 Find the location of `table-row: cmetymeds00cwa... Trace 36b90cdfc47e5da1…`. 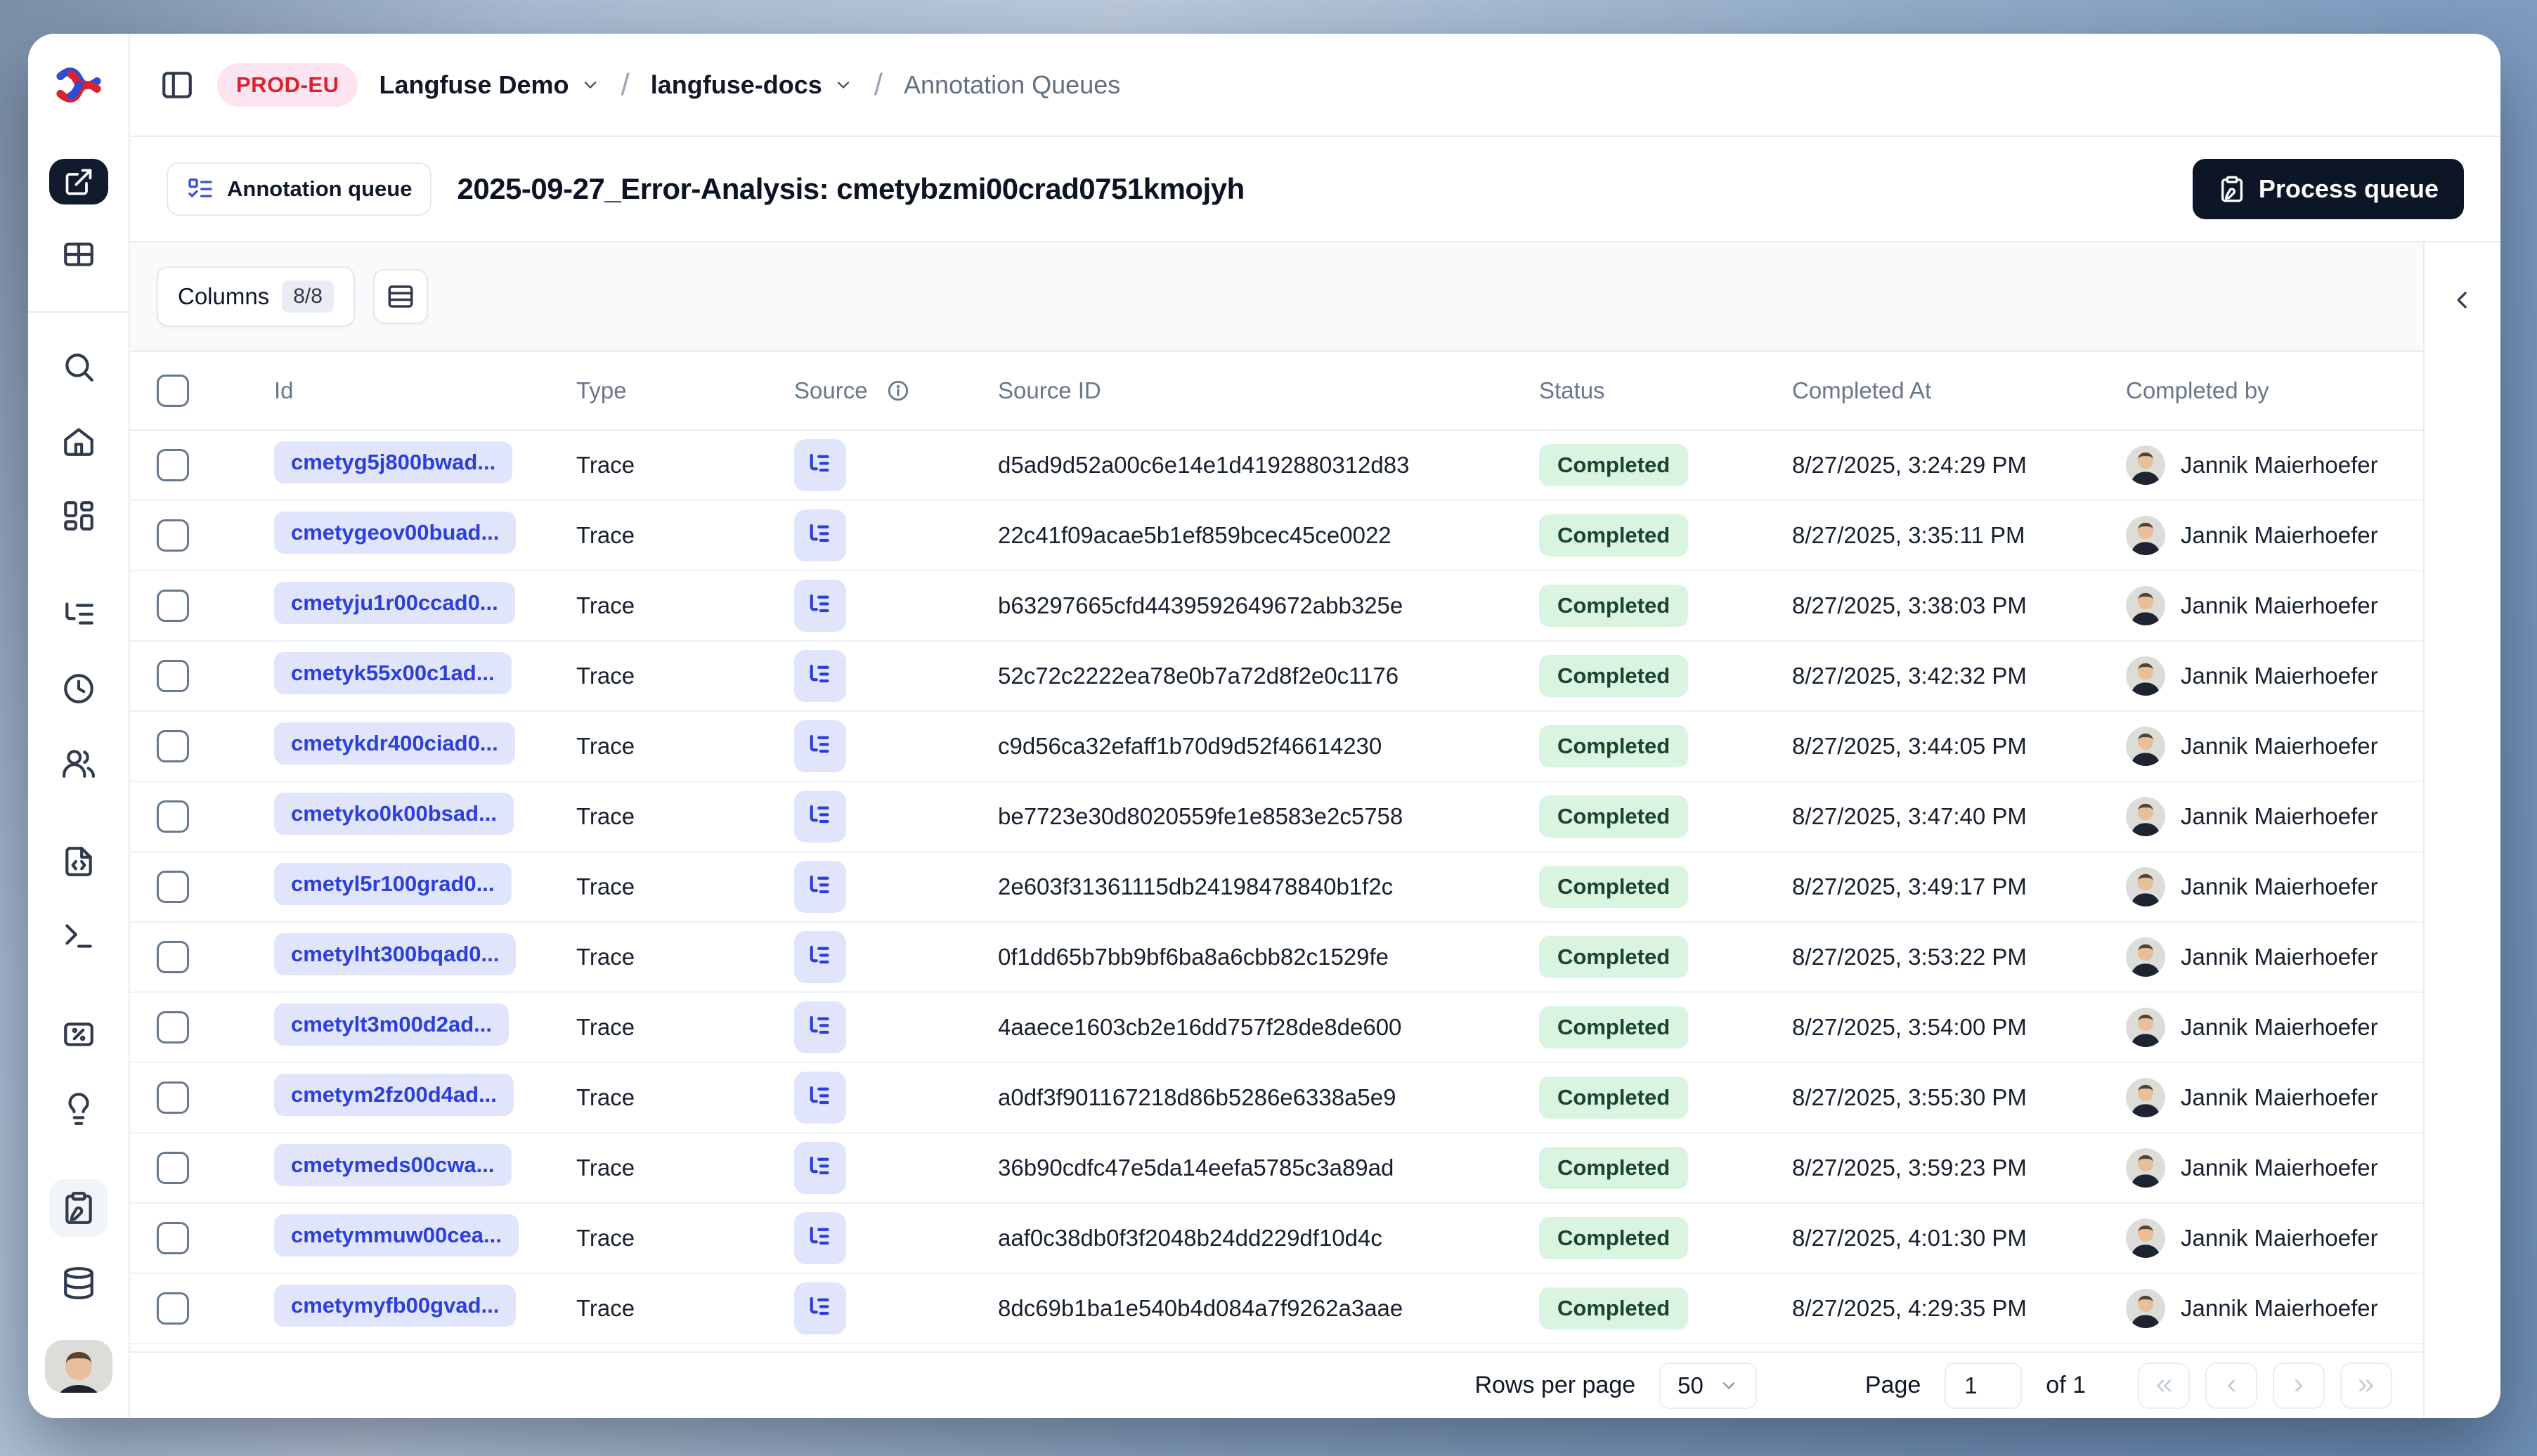

table-row: cmetymeds00cwa... Trace 36b90cdfc47e5da1… is located at coordinates (1277, 1169).